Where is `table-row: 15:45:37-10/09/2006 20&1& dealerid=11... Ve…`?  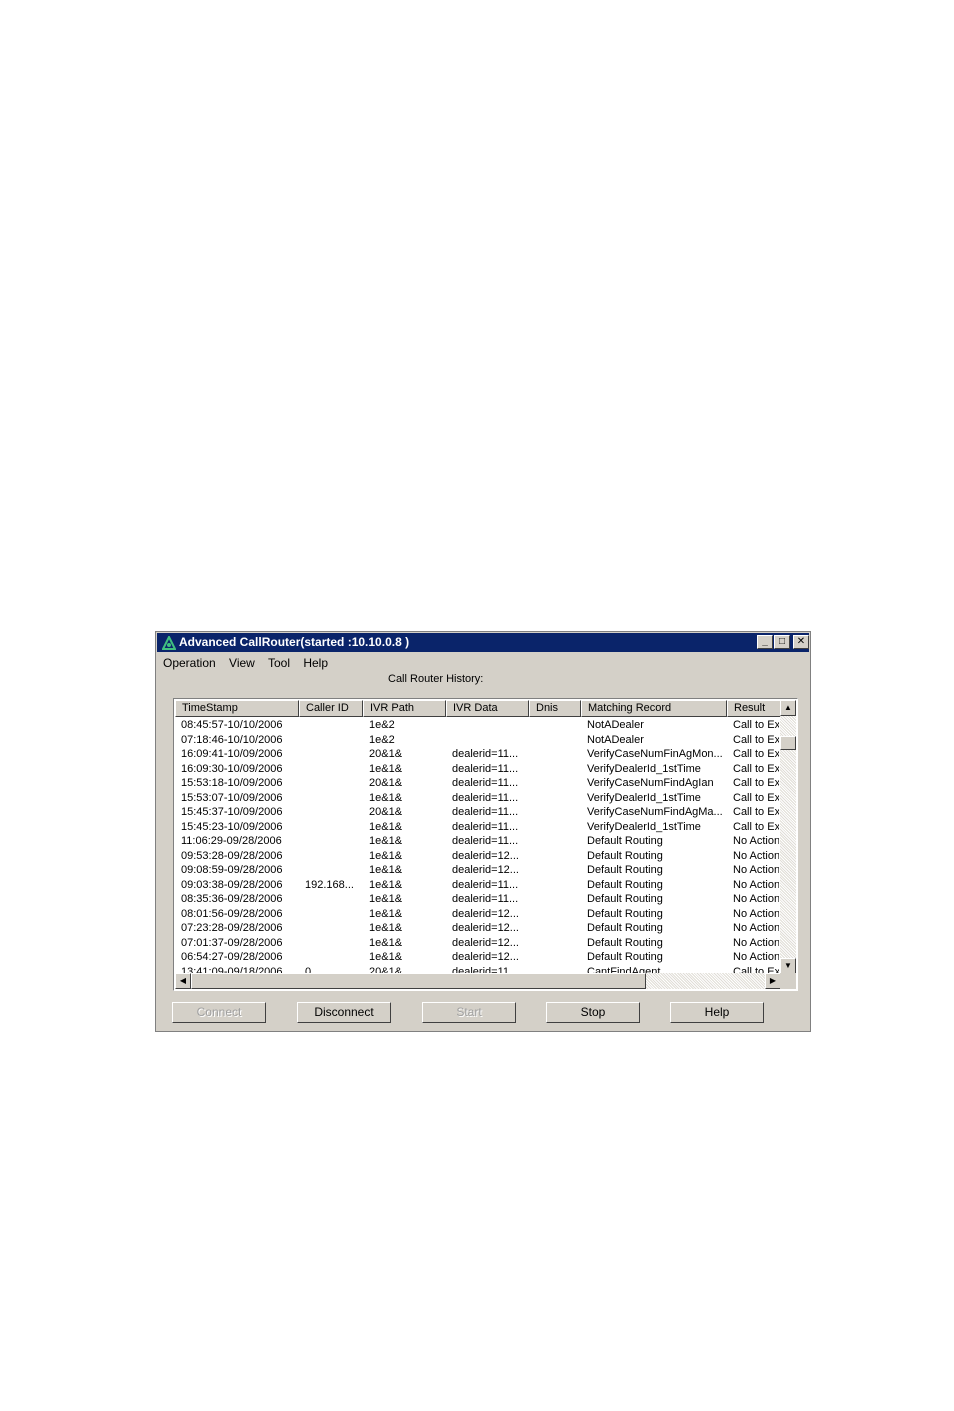
table-row: 15:45:37-10/09/2006 20&1& dealerid=11... Ve… is located at coordinates (478, 812).